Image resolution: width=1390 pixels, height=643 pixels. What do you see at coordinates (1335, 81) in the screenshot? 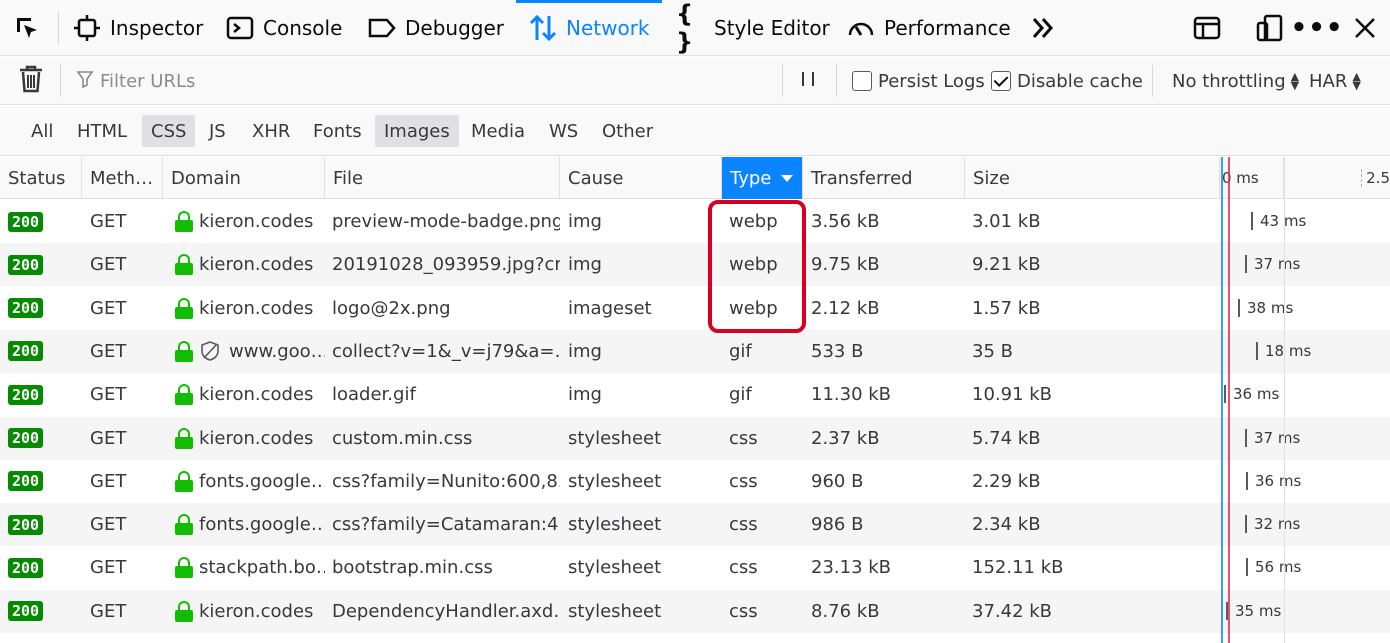
I see `har-menu-button: HAR ▲ ▼` at bounding box center [1335, 81].